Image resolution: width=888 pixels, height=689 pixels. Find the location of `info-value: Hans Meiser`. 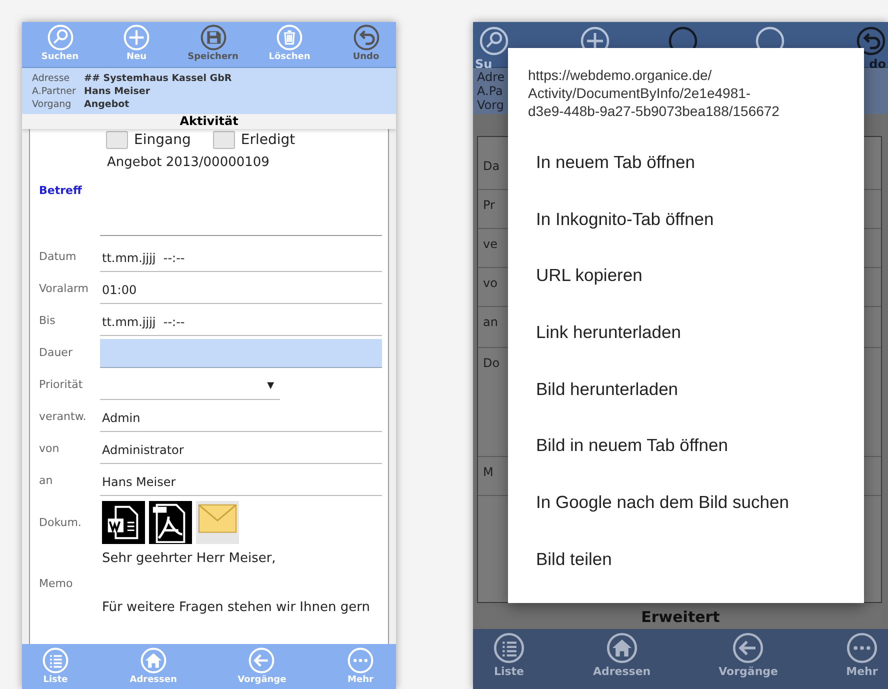

info-value: Hans Meiser is located at coordinates (117, 91).